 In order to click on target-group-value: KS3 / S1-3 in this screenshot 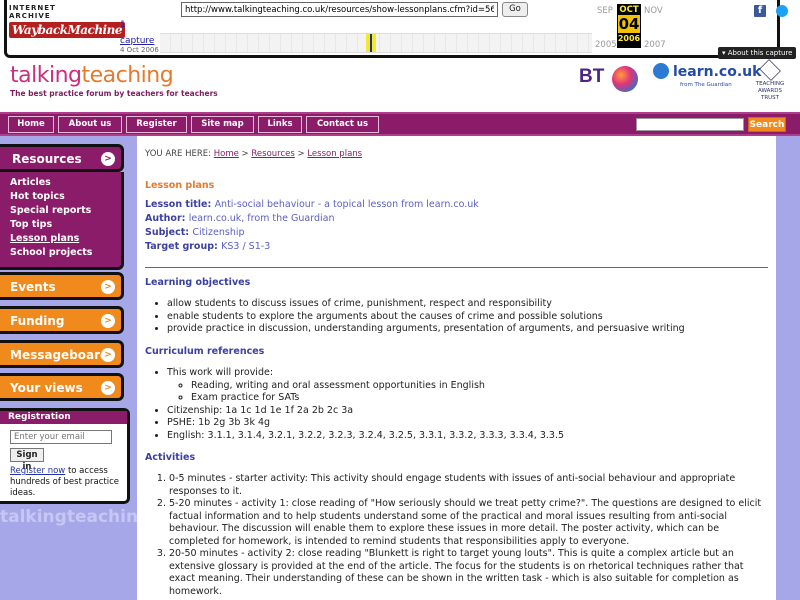, I will do `click(246, 246)`.